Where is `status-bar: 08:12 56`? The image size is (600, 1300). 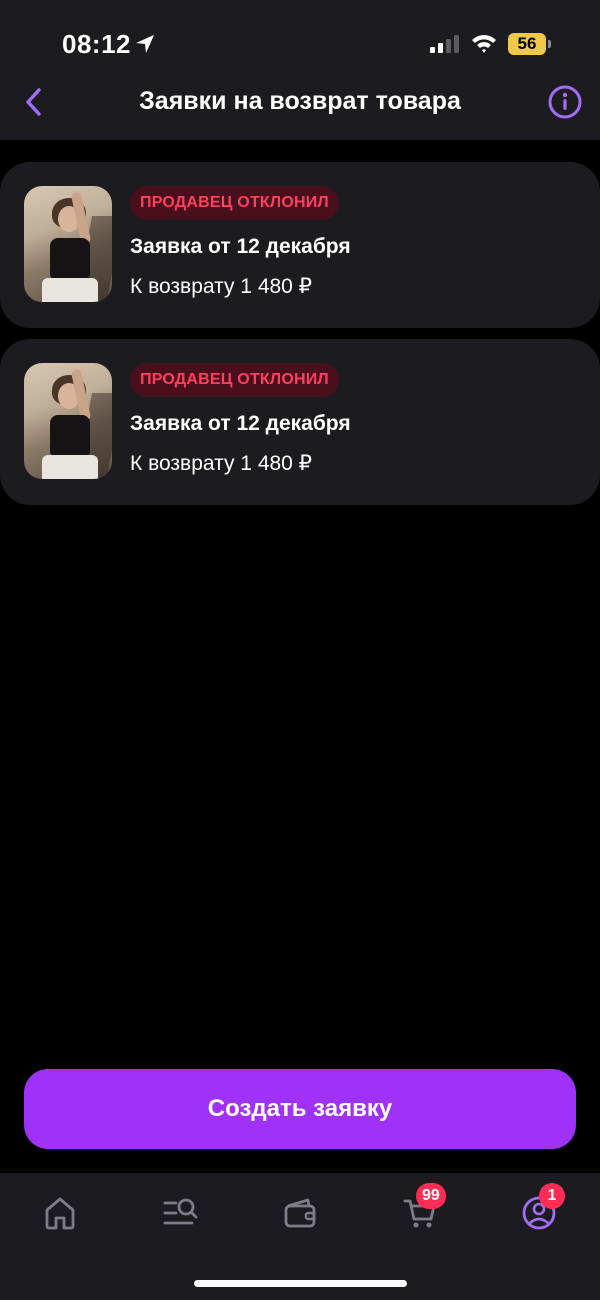 status-bar: 08:12 56 is located at coordinates (300, 39).